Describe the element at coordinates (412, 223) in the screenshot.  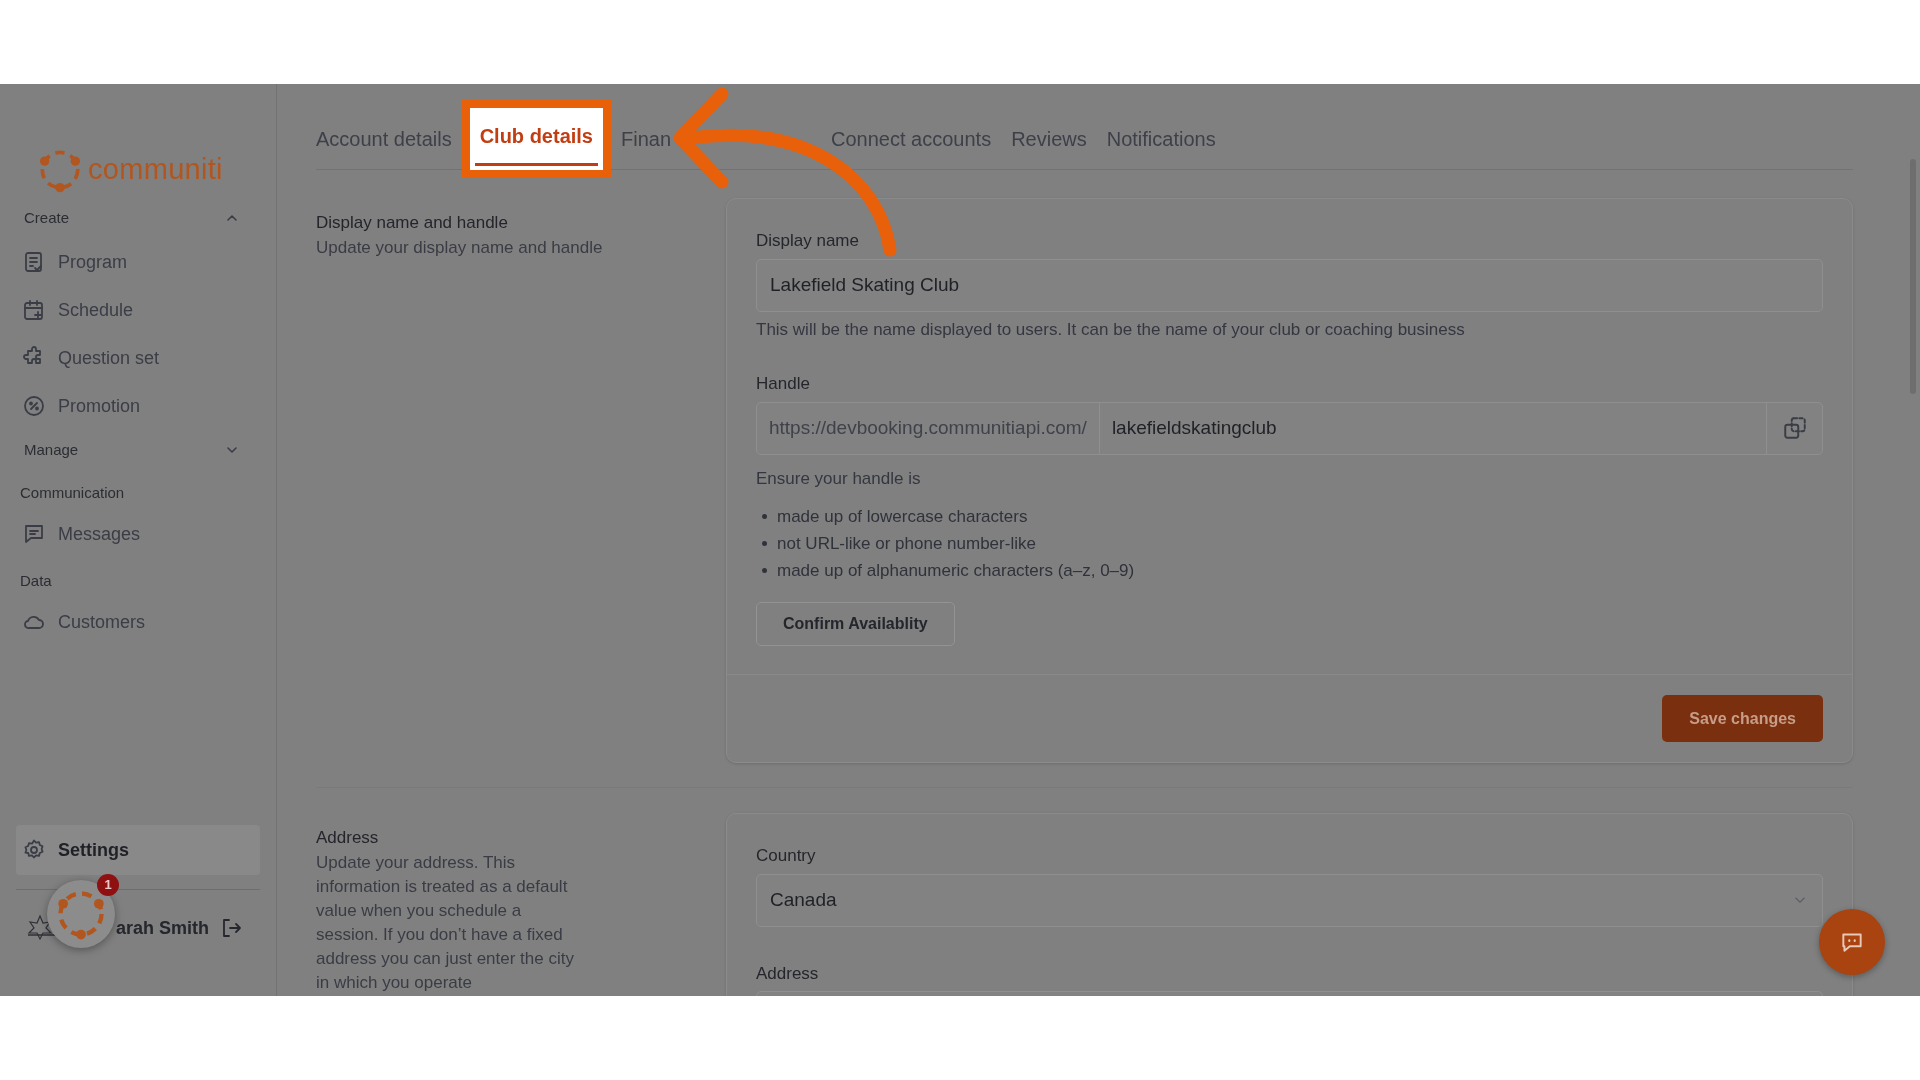
I see `section-title: Display name and handle` at that location.